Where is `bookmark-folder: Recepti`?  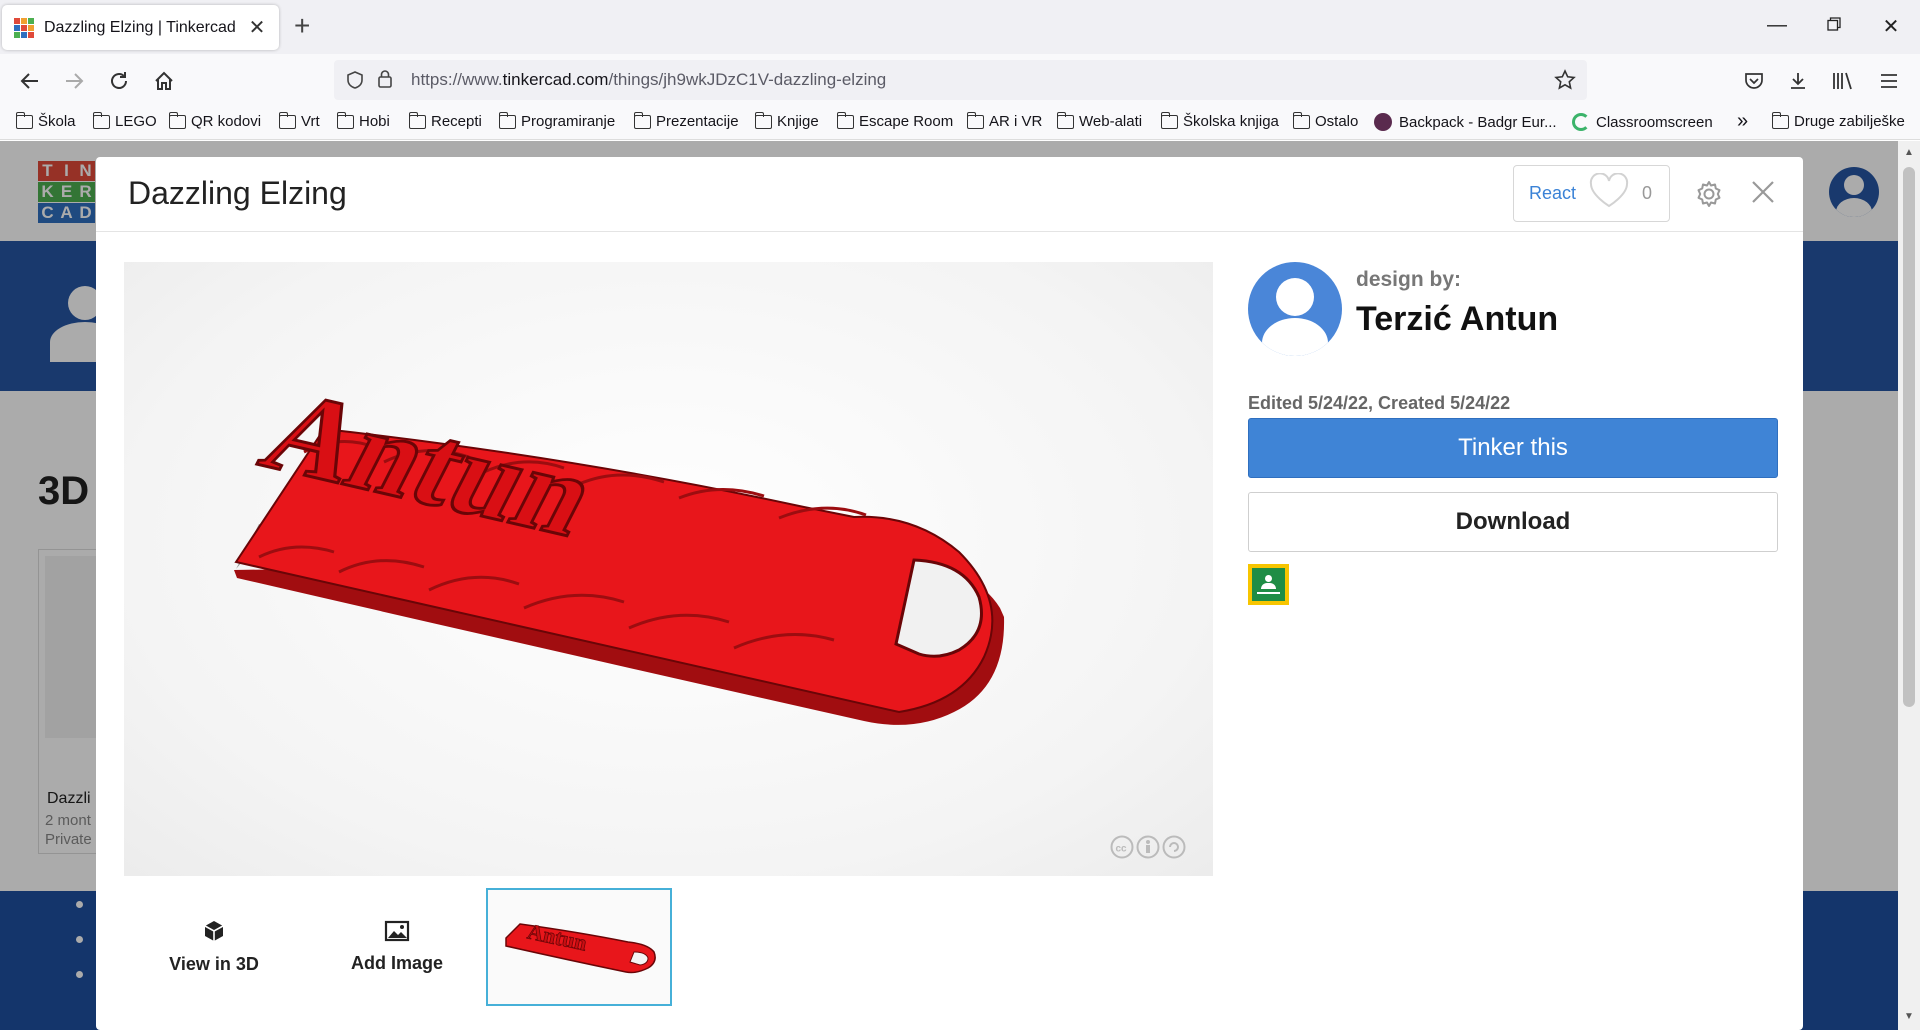 bookmark-folder: Recepti is located at coordinates (445, 120).